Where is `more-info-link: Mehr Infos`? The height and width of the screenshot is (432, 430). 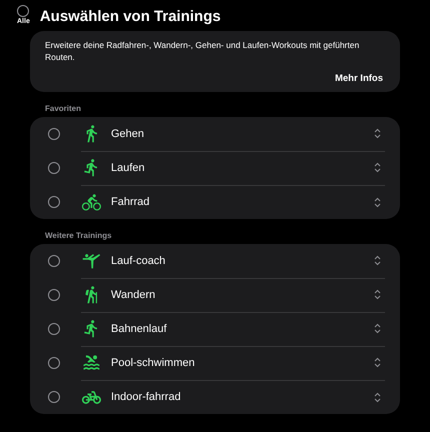
more-info-link: Mehr Infos is located at coordinates (358, 78).